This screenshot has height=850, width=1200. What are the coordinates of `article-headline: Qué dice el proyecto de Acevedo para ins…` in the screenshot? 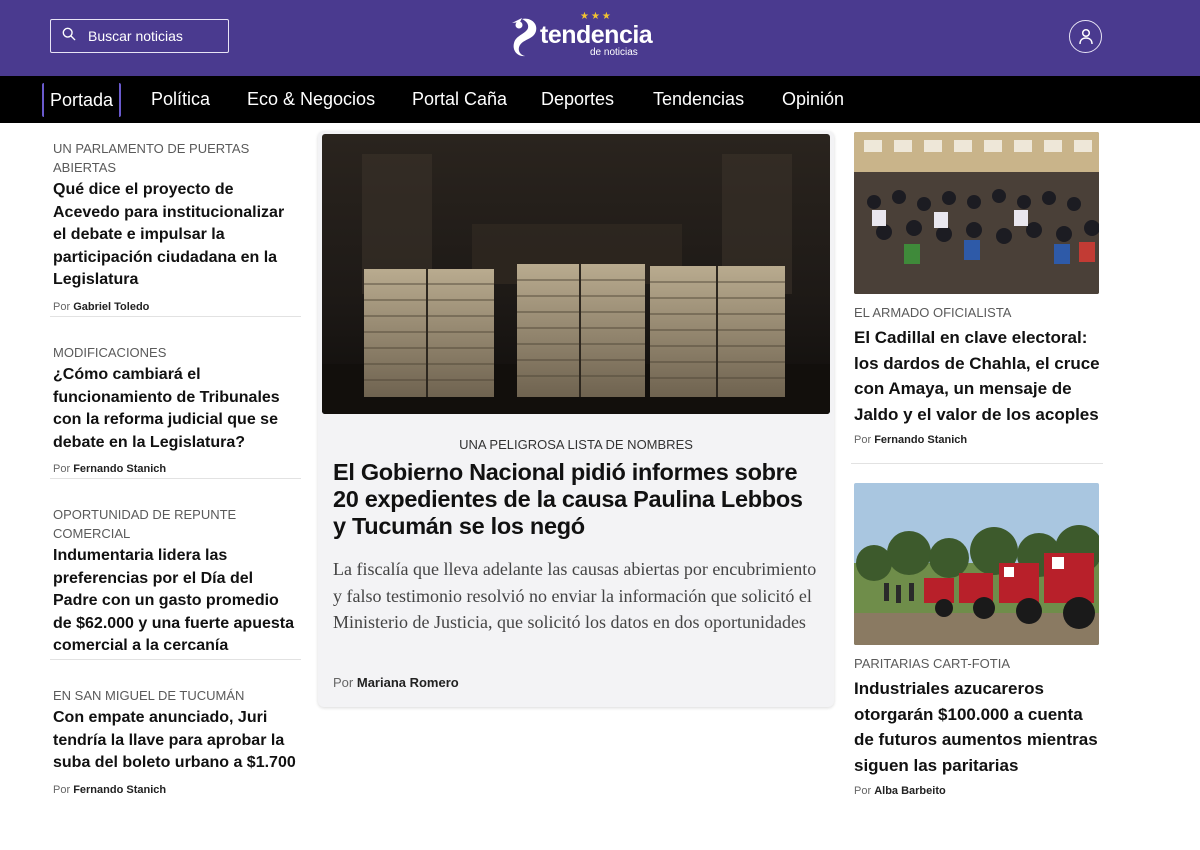 It's located at (177, 235).